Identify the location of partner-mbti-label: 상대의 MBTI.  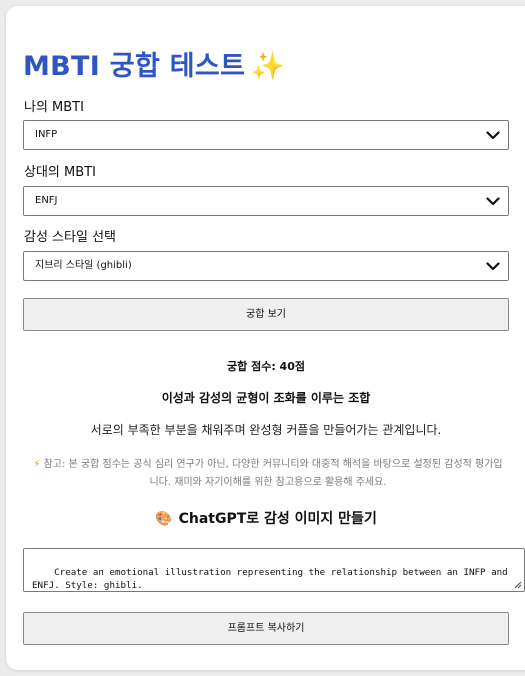
(60, 172).